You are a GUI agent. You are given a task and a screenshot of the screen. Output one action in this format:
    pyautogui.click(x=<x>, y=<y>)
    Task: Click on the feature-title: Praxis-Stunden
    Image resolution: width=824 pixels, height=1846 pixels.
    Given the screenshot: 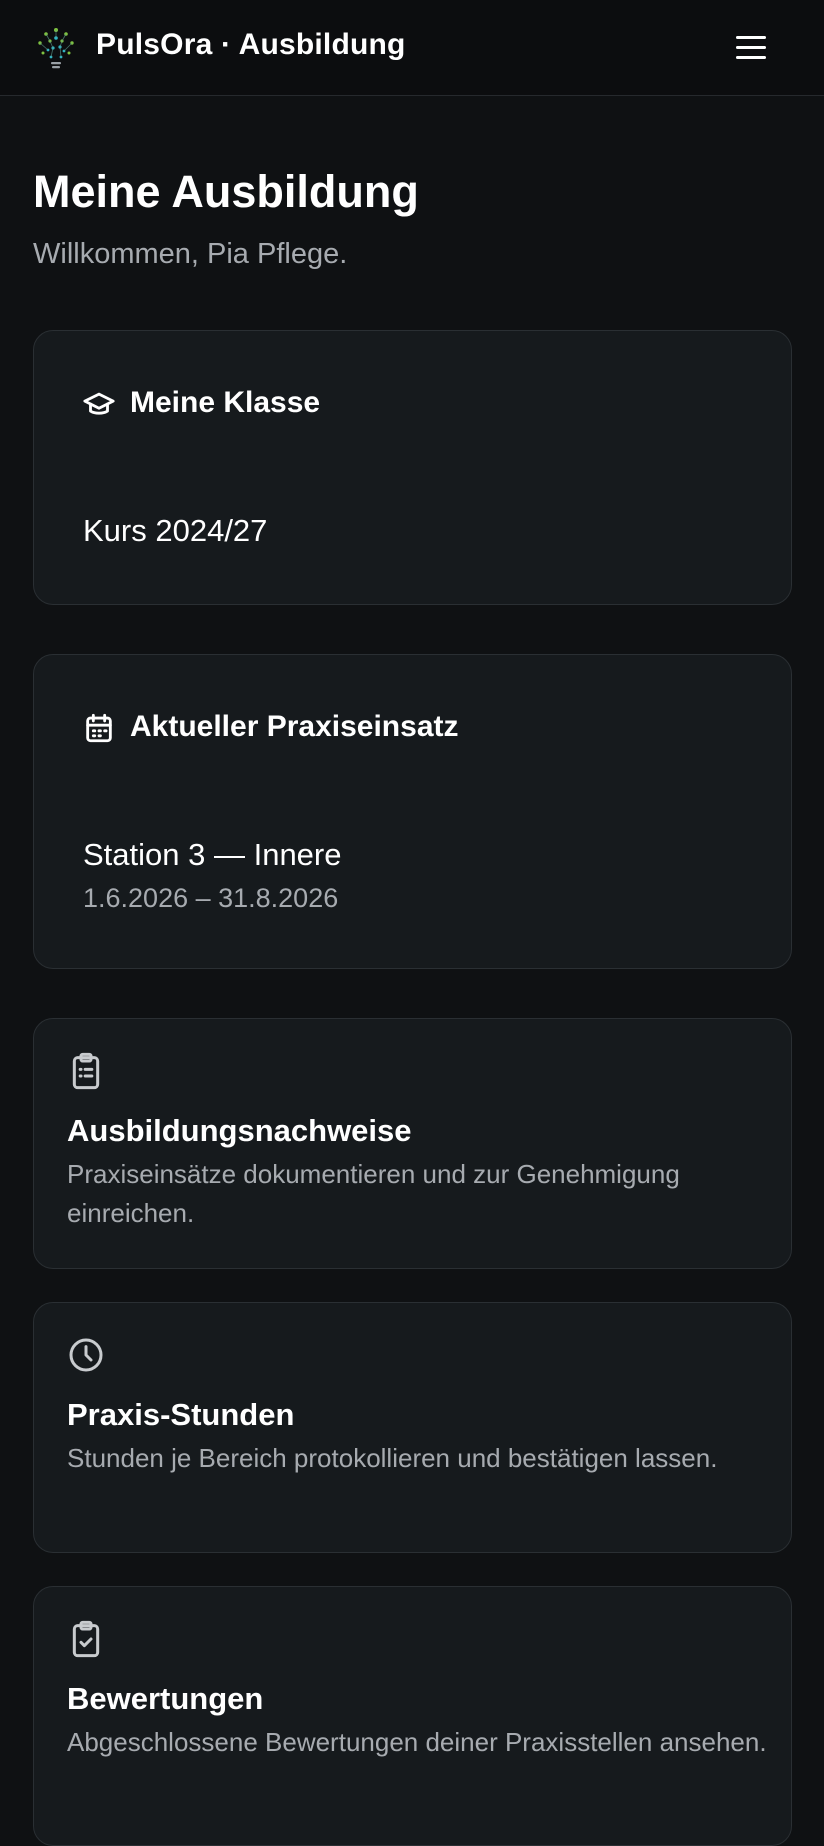 What is the action you would take?
    pyautogui.click(x=181, y=1414)
    